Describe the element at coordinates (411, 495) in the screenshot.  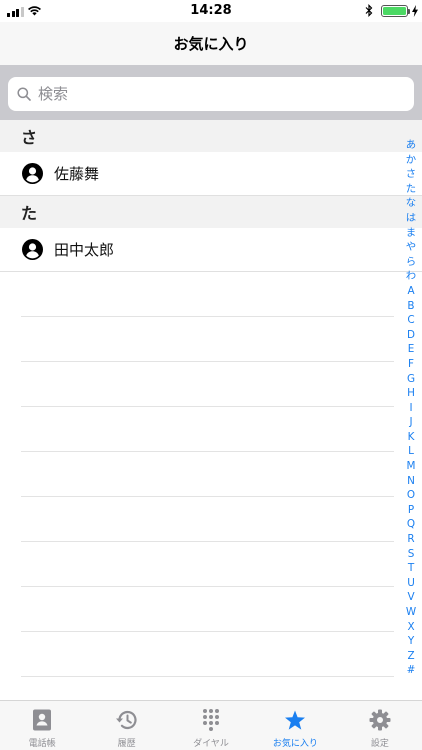
I see `index-letter: O` at that location.